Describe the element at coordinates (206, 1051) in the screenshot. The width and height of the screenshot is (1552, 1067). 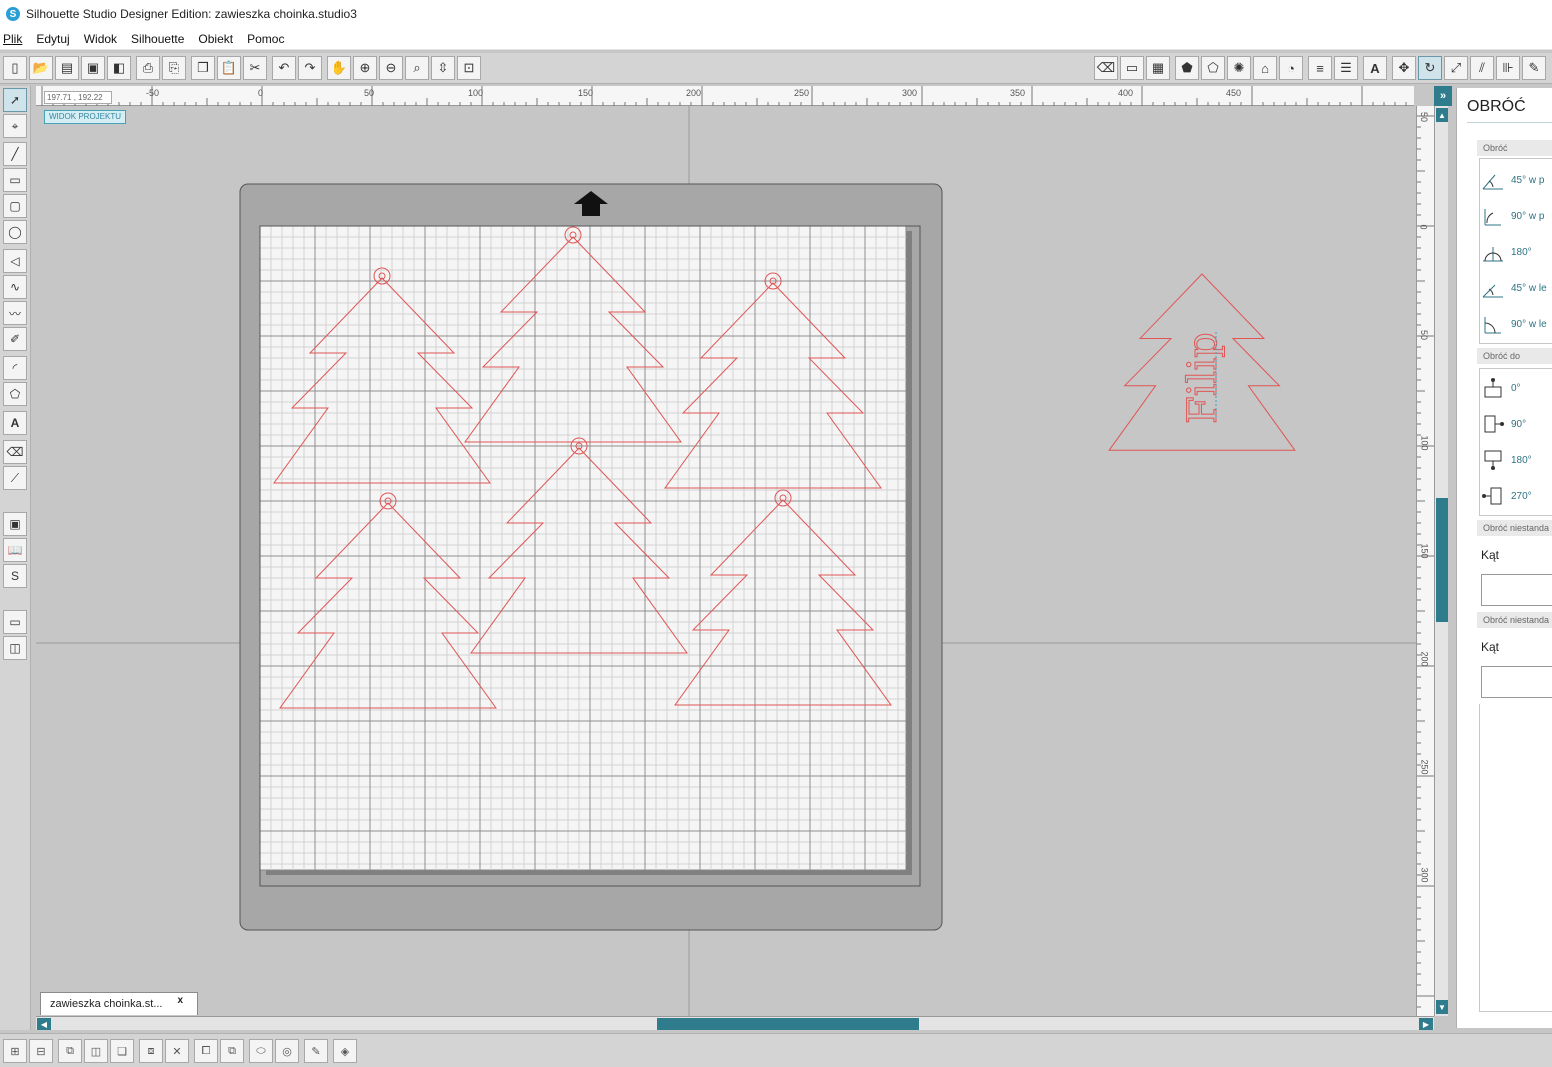
I see `subdivide-icon: ⧠` at that location.